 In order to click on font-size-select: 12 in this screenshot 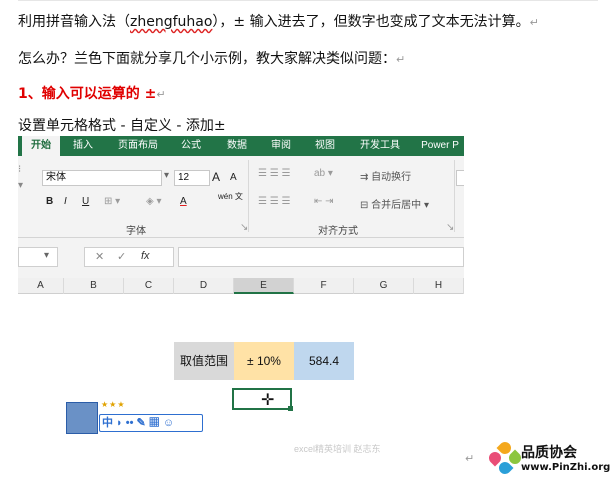, I will do `click(192, 178)`.